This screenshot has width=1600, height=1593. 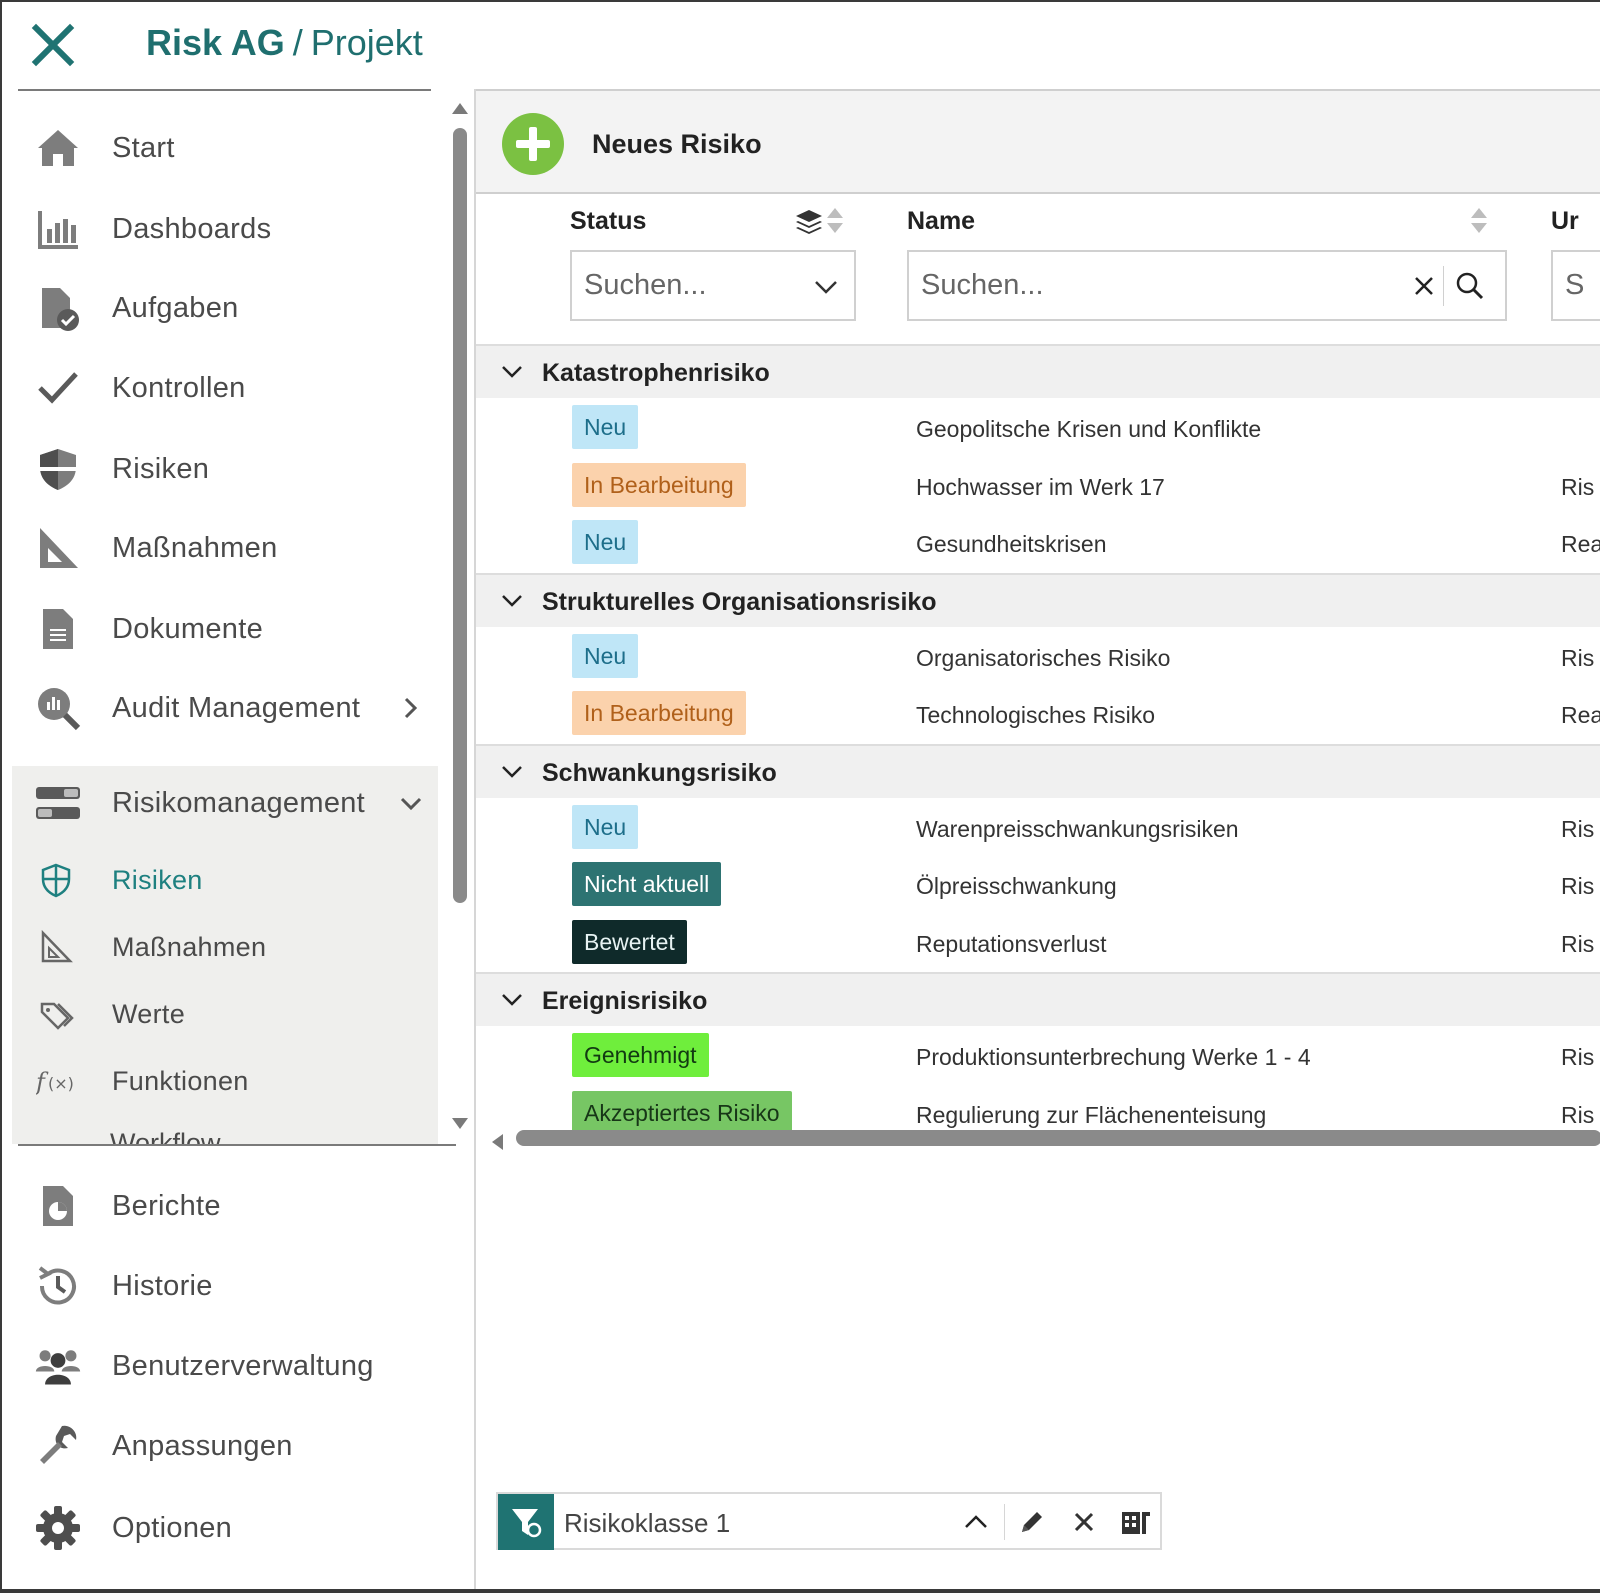 What do you see at coordinates (143, 147) in the screenshot?
I see `sidebar-item-label: Start` at bounding box center [143, 147].